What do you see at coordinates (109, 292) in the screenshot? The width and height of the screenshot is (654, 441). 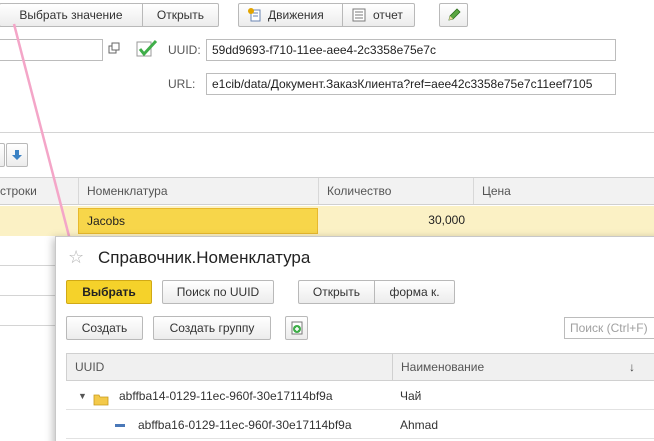 I see `select-button: Выбрать` at bounding box center [109, 292].